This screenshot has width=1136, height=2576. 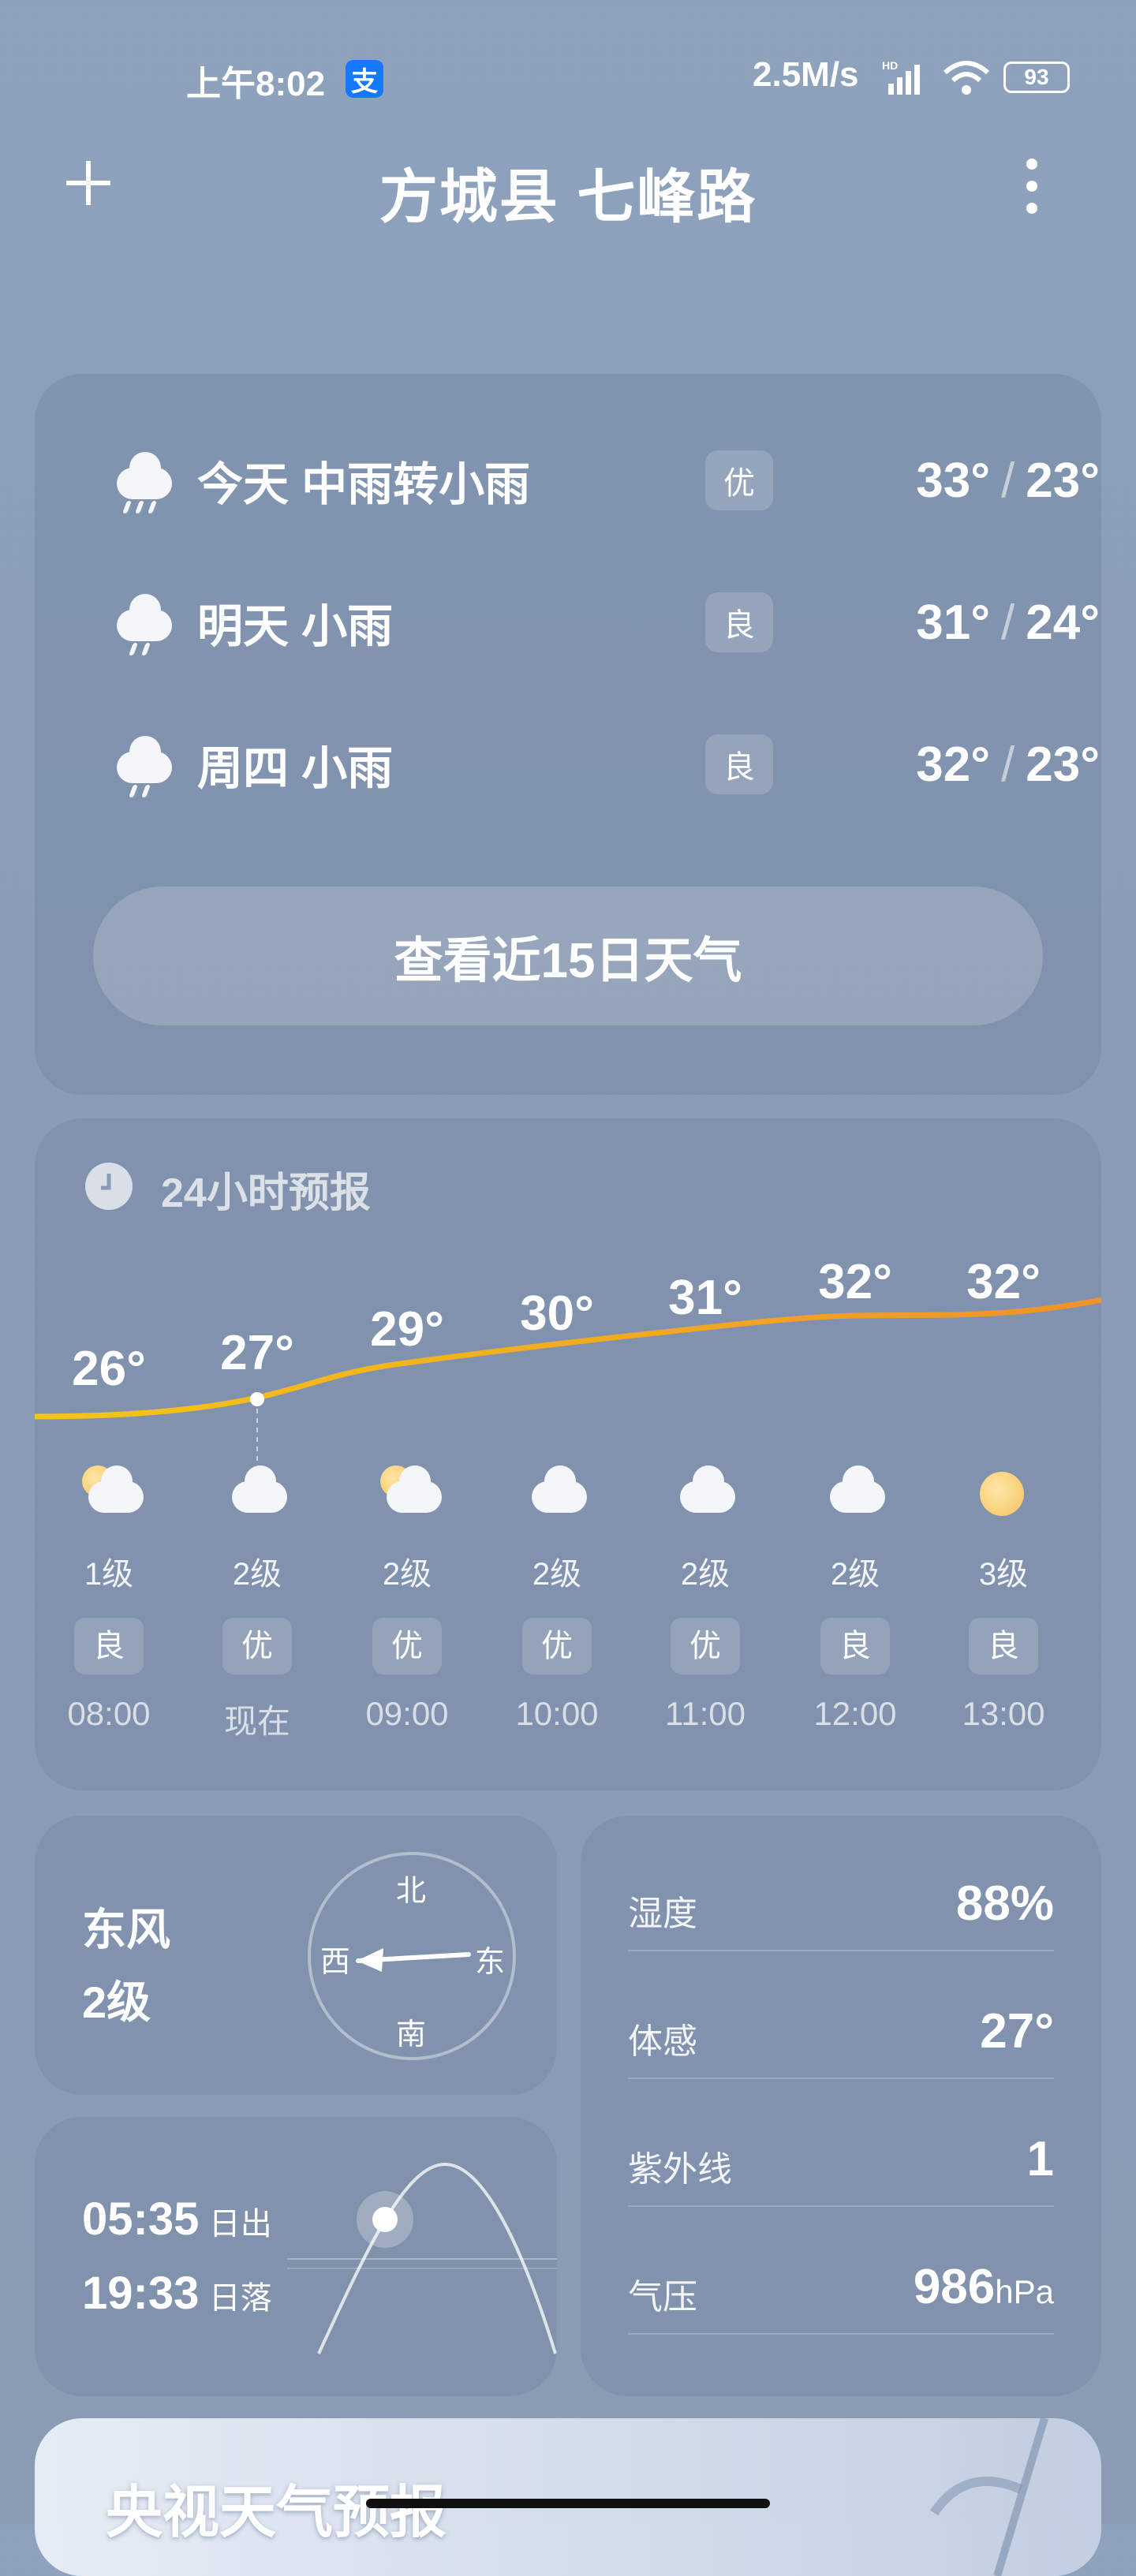 I want to click on sunset-row: 19:33 日落, so click(x=177, y=2293).